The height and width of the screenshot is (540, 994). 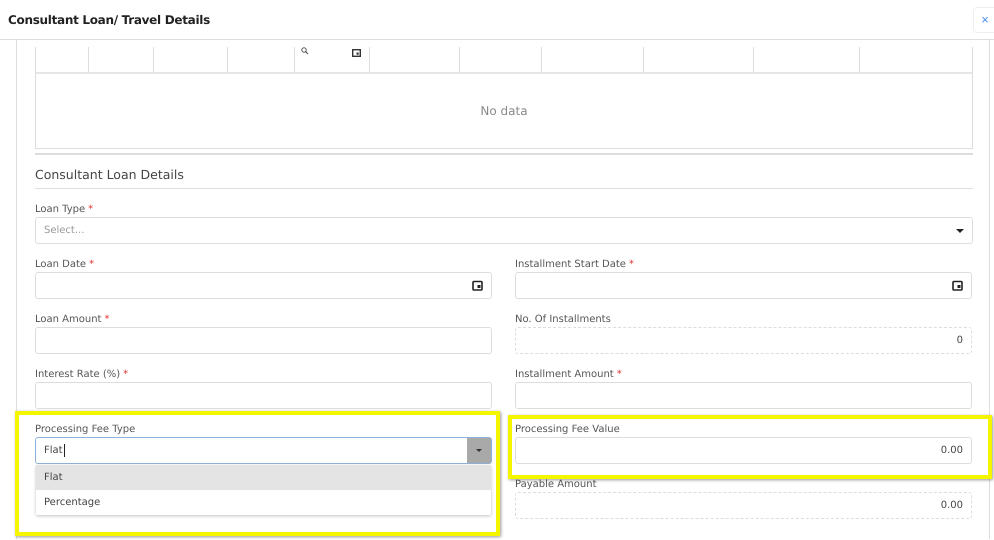 I want to click on caret-icon, so click(x=479, y=450).